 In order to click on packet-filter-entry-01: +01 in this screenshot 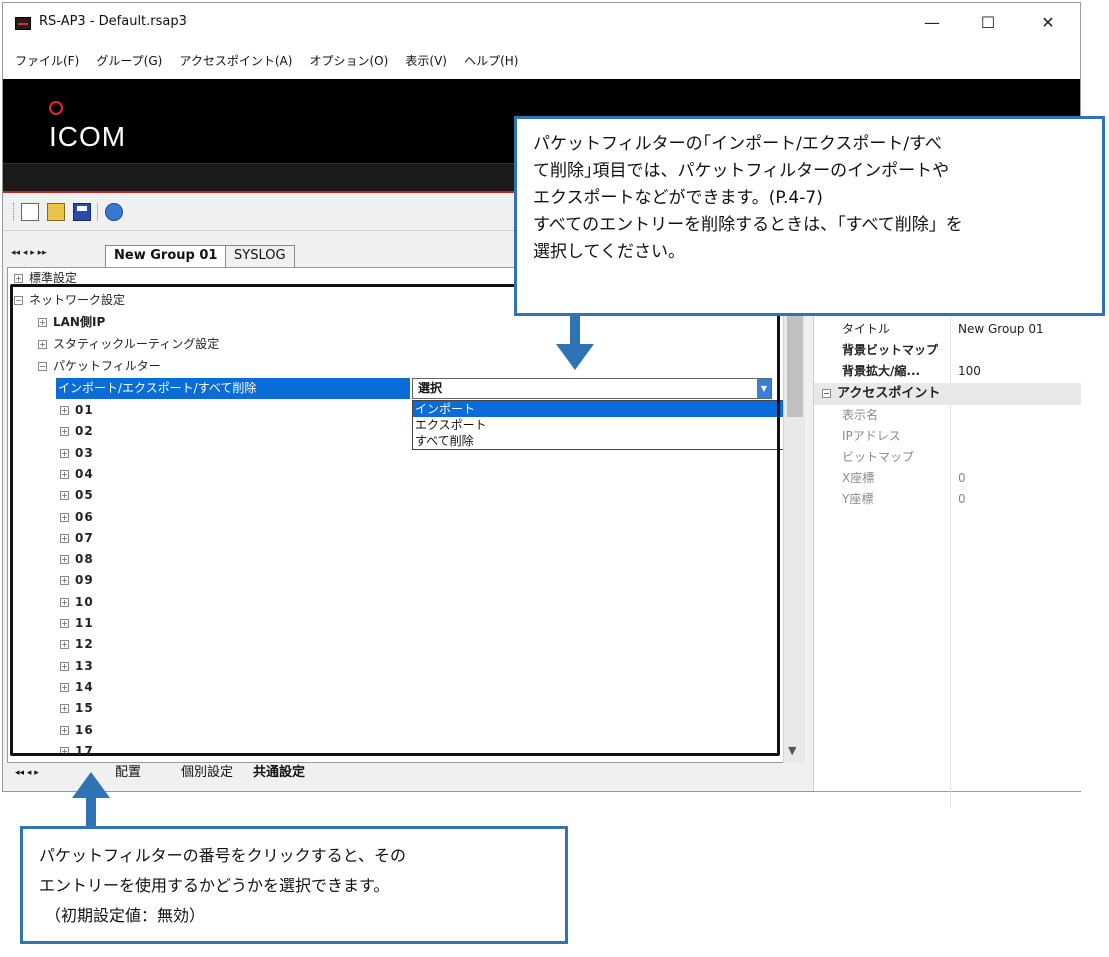, I will do `click(397, 410)`.